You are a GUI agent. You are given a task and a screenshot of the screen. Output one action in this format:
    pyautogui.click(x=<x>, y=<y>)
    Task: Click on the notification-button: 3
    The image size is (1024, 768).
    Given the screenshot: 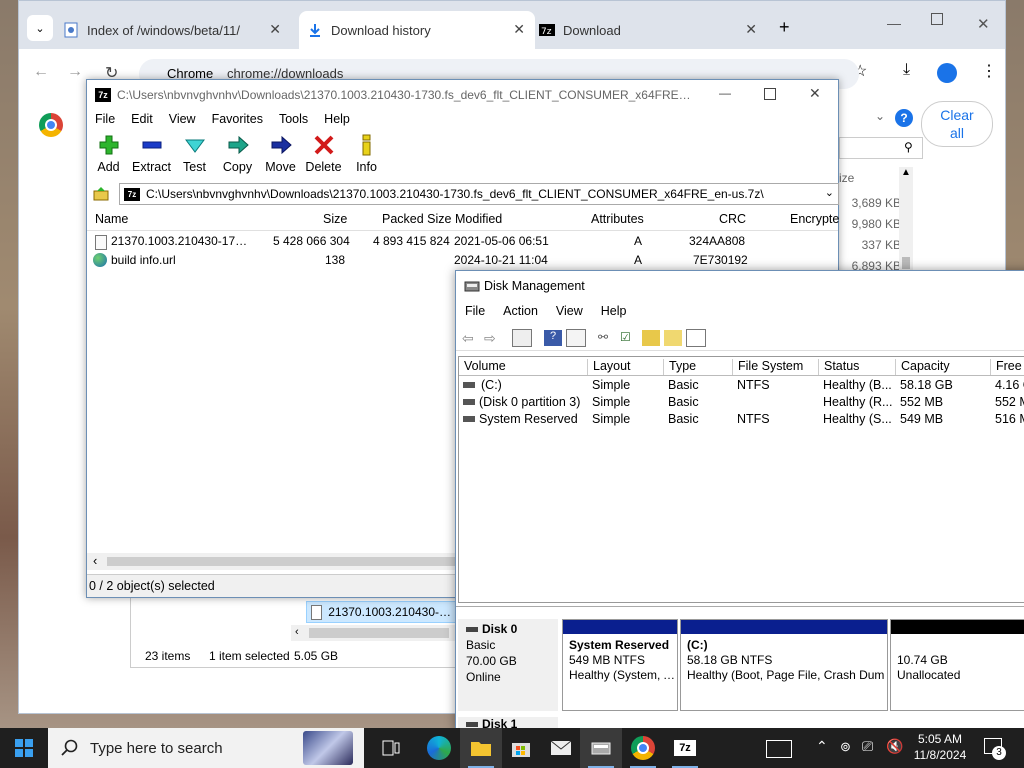 What is the action you would take?
    pyautogui.click(x=993, y=748)
    